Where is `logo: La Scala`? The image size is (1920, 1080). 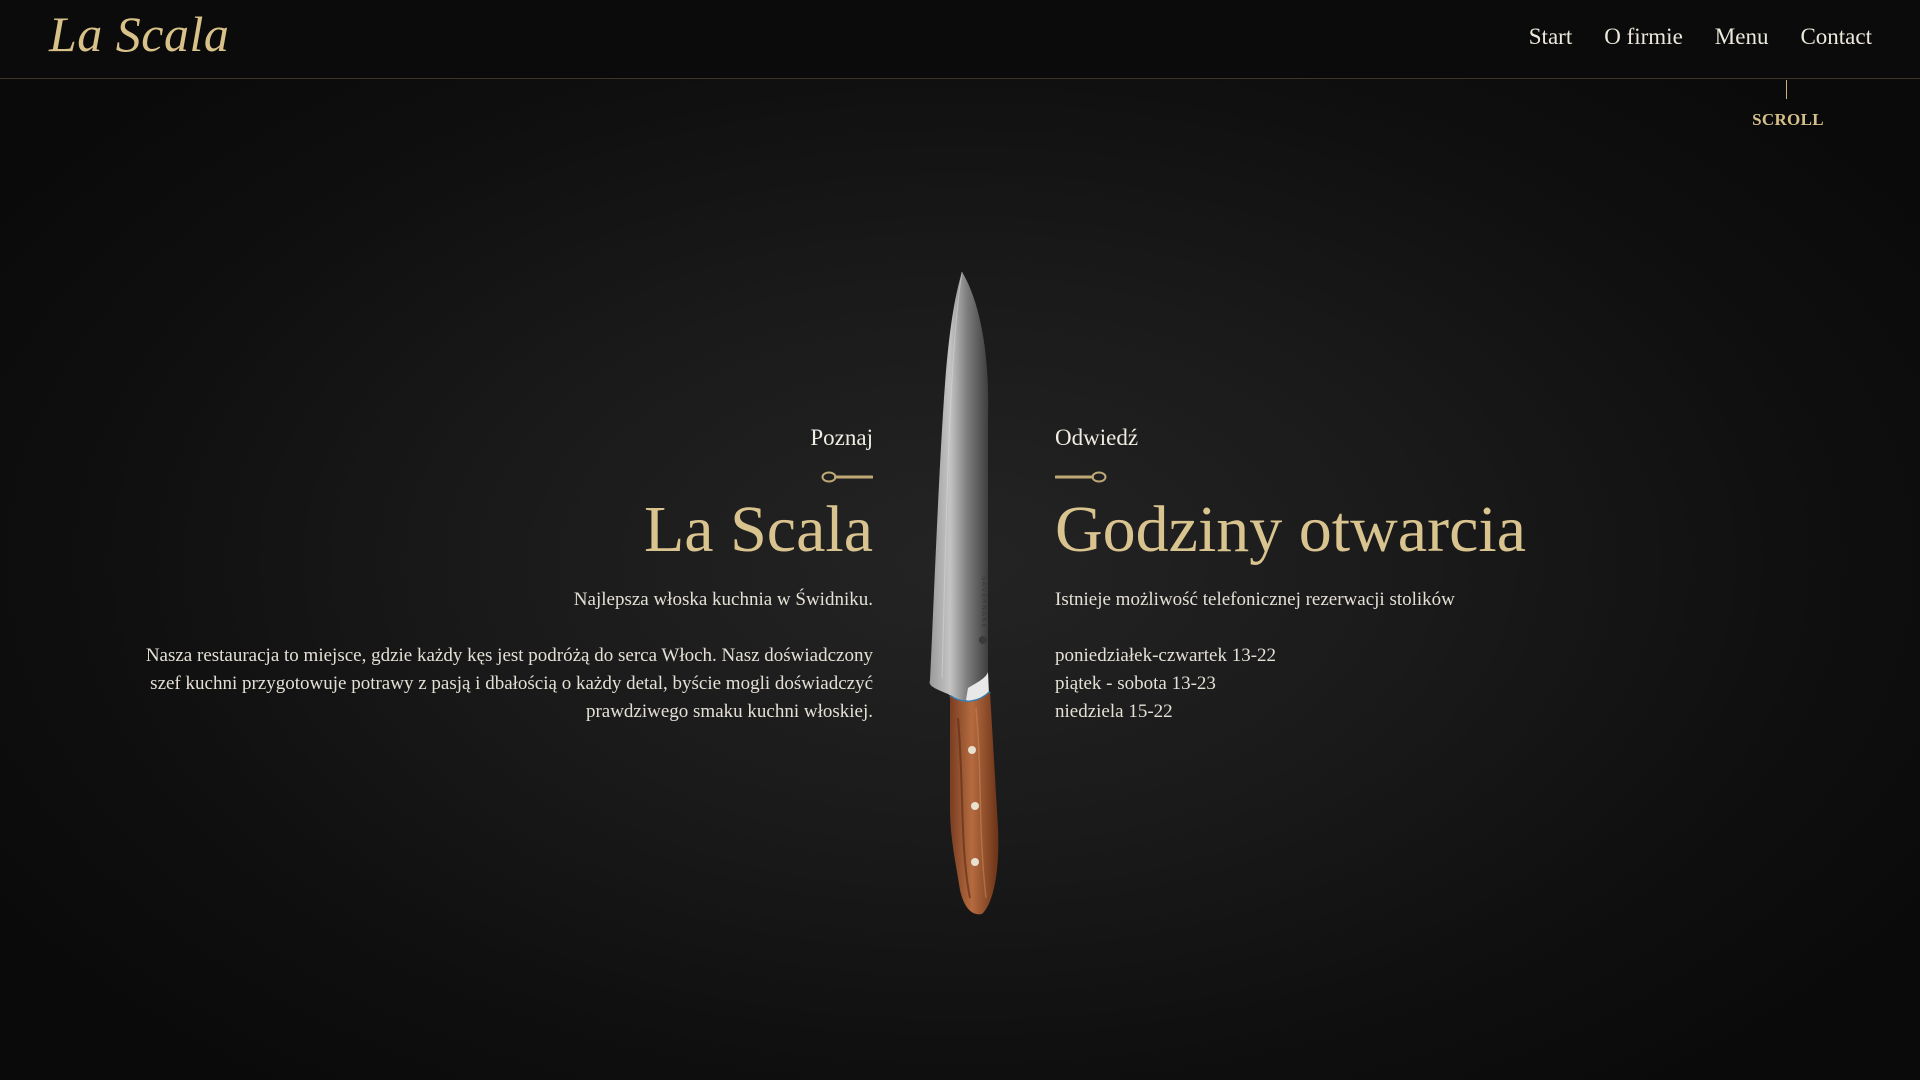 logo: La Scala is located at coordinates (139, 34).